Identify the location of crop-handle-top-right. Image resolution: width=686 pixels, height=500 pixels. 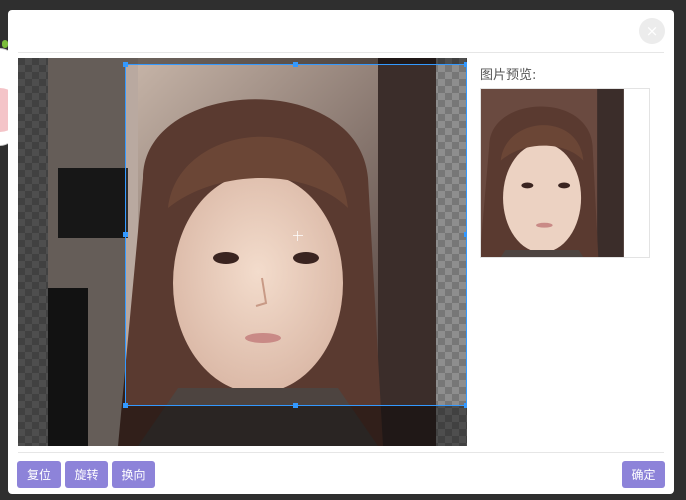
(465, 64).